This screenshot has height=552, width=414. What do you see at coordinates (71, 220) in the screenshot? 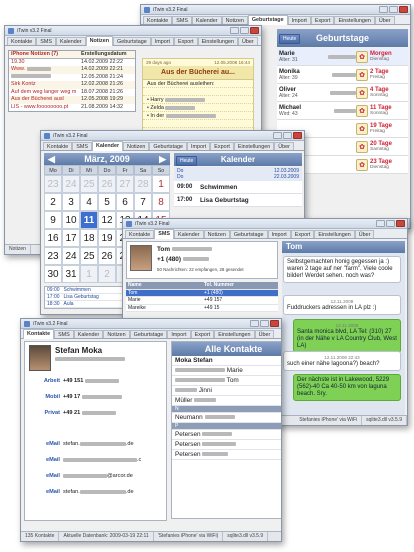
I see `calendar-day: 10` at bounding box center [71, 220].